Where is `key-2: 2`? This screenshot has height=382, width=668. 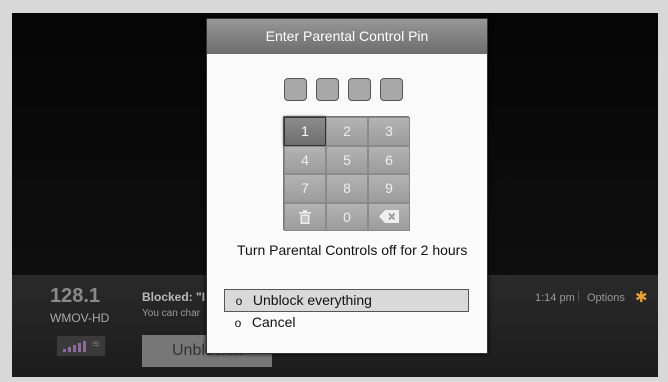 key-2: 2 is located at coordinates (347, 131).